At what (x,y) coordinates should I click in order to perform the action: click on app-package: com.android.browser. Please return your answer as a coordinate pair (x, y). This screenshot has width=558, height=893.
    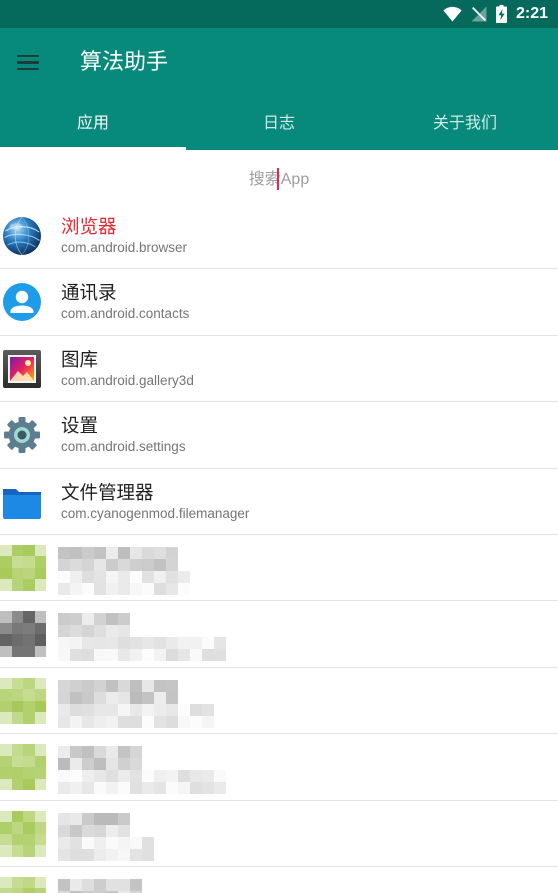
    Looking at the image, I should click on (124, 247).